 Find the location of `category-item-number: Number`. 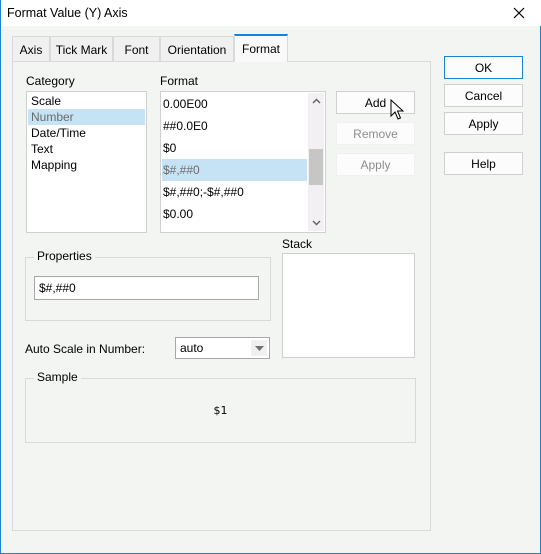

category-item-number: Number is located at coordinates (86, 117).